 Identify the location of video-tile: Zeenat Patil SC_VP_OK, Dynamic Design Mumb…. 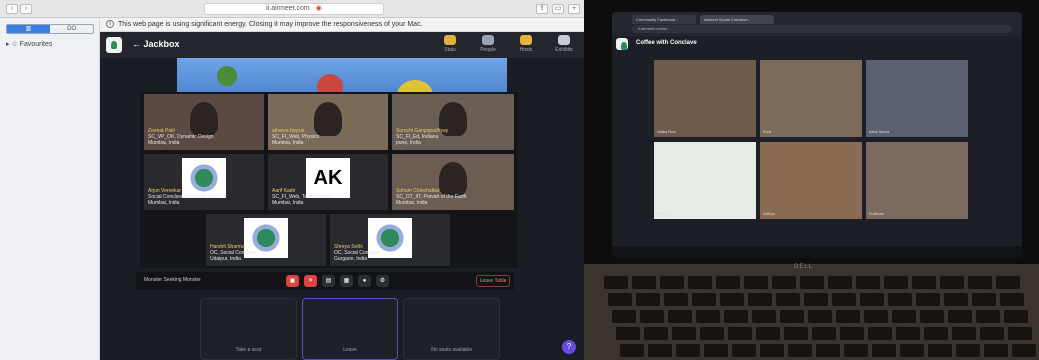
(204, 122).